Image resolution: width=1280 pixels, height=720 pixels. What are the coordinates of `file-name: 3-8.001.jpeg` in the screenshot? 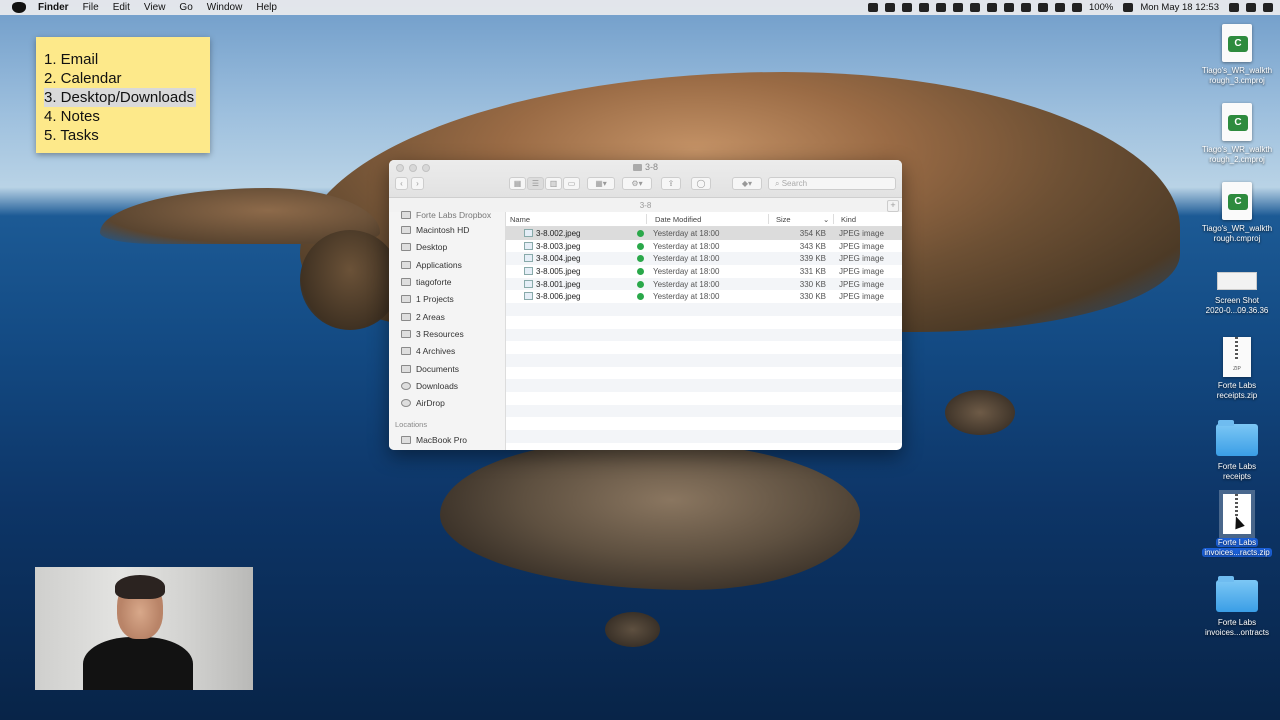 It's located at (558, 284).